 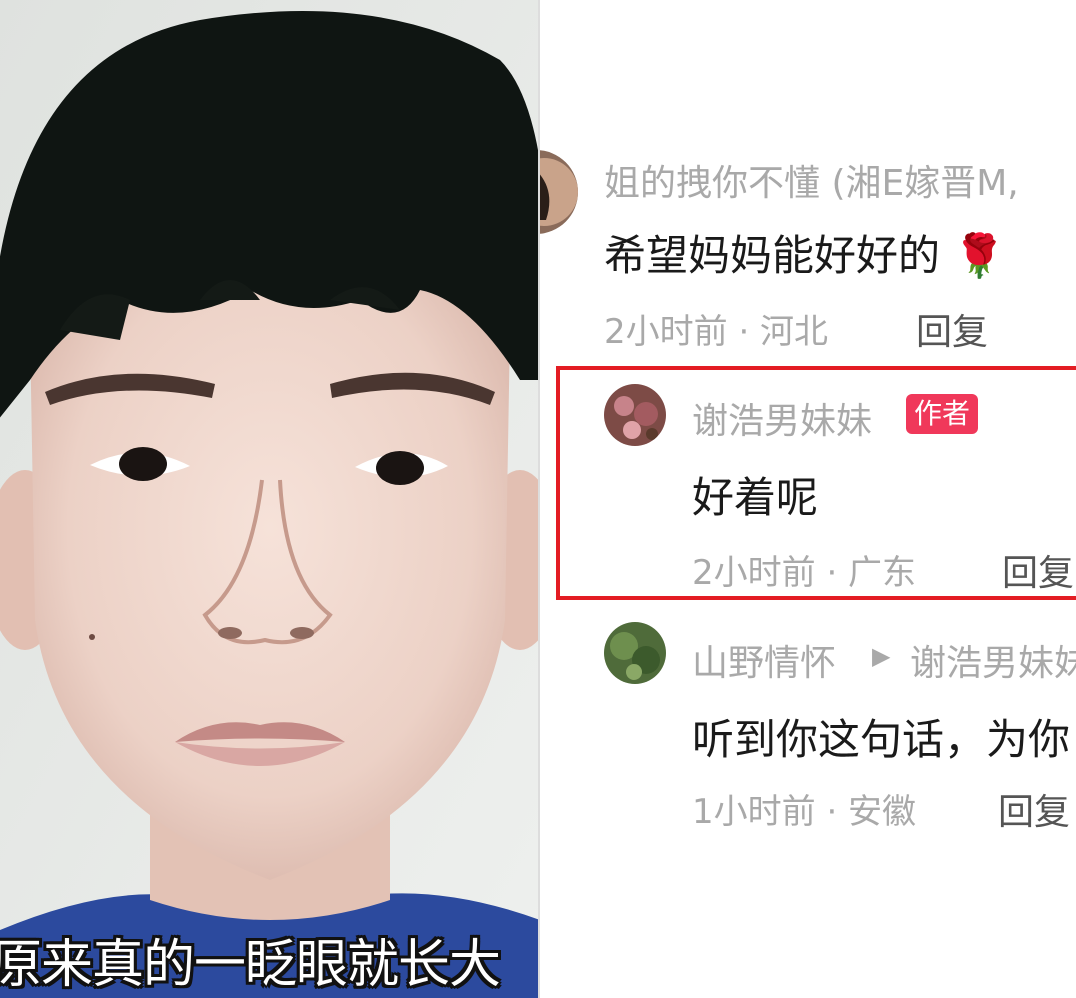 I want to click on comment-text: 希望妈妈能好好的 🌹, so click(x=805, y=255).